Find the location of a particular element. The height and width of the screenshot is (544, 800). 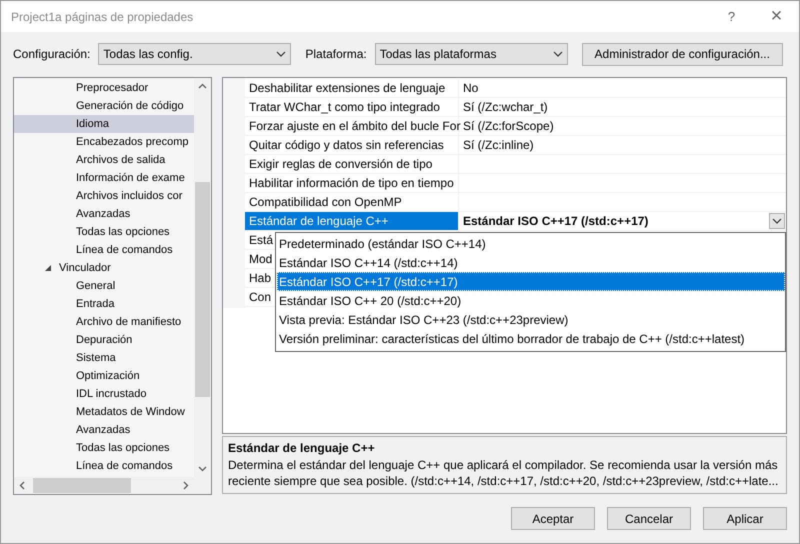

tree-item: Idioma is located at coordinates (104, 124).